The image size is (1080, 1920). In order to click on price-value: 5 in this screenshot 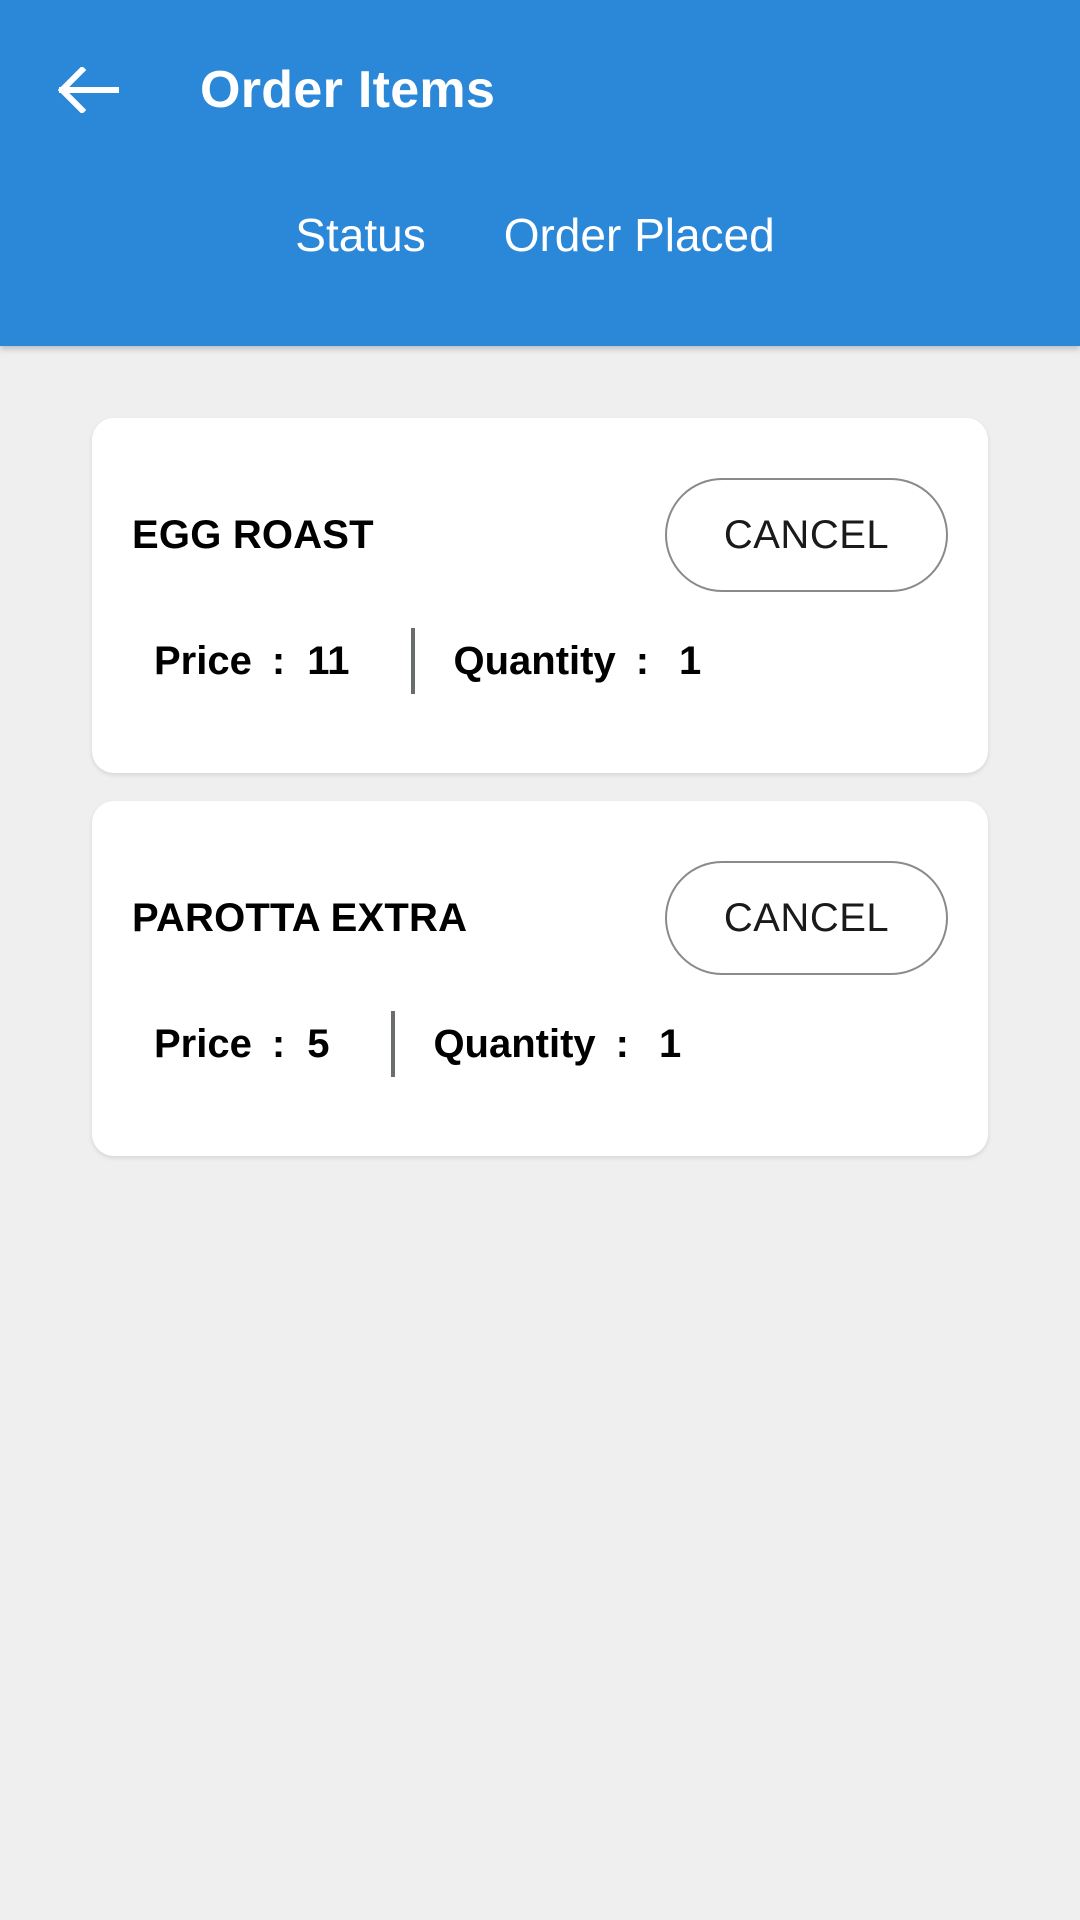, I will do `click(318, 1044)`.